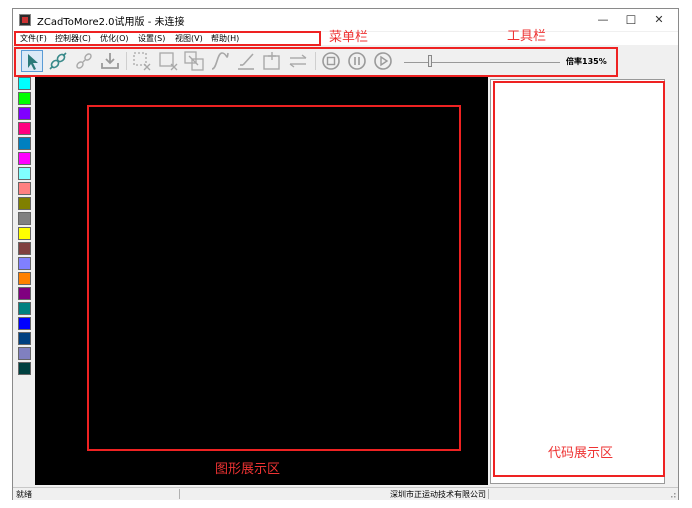  Describe the element at coordinates (631, 20) in the screenshot. I see `maximize-button: ☐` at that location.